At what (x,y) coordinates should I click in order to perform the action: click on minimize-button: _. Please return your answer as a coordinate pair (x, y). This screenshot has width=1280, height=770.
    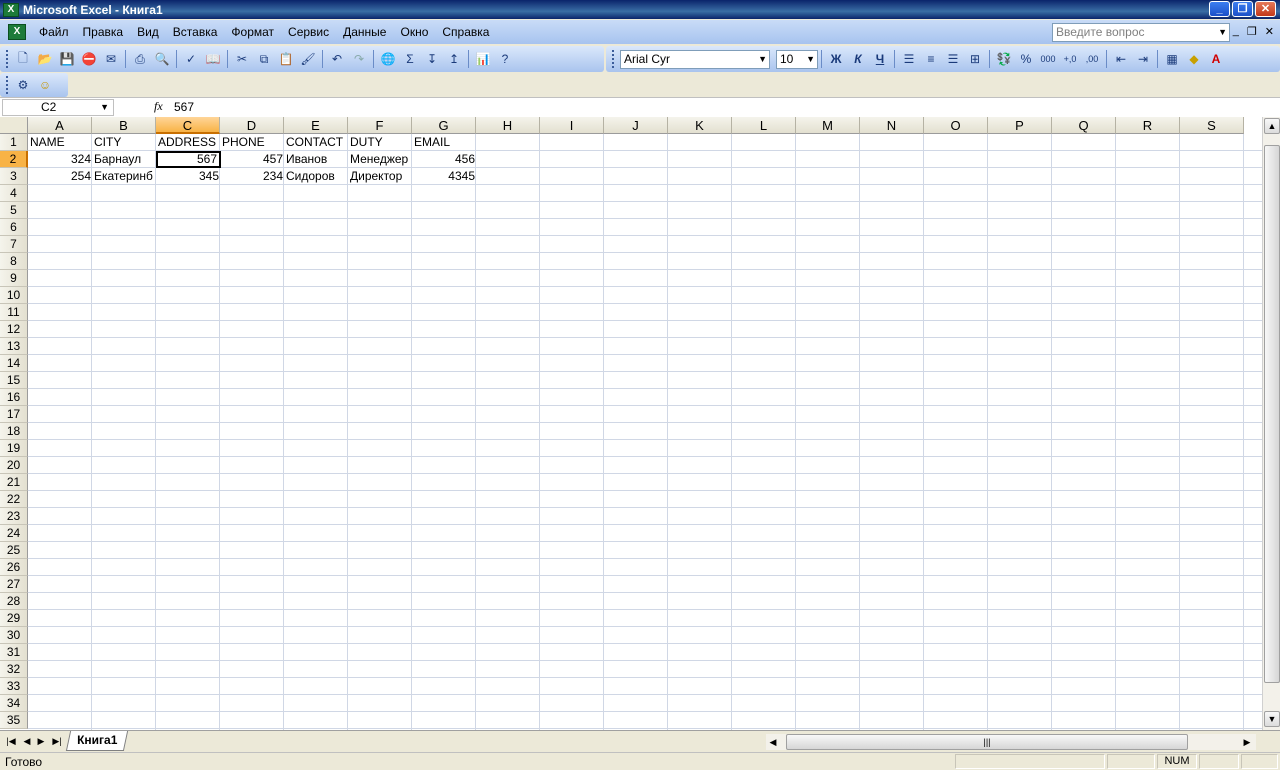
    Looking at the image, I should click on (1219, 9).